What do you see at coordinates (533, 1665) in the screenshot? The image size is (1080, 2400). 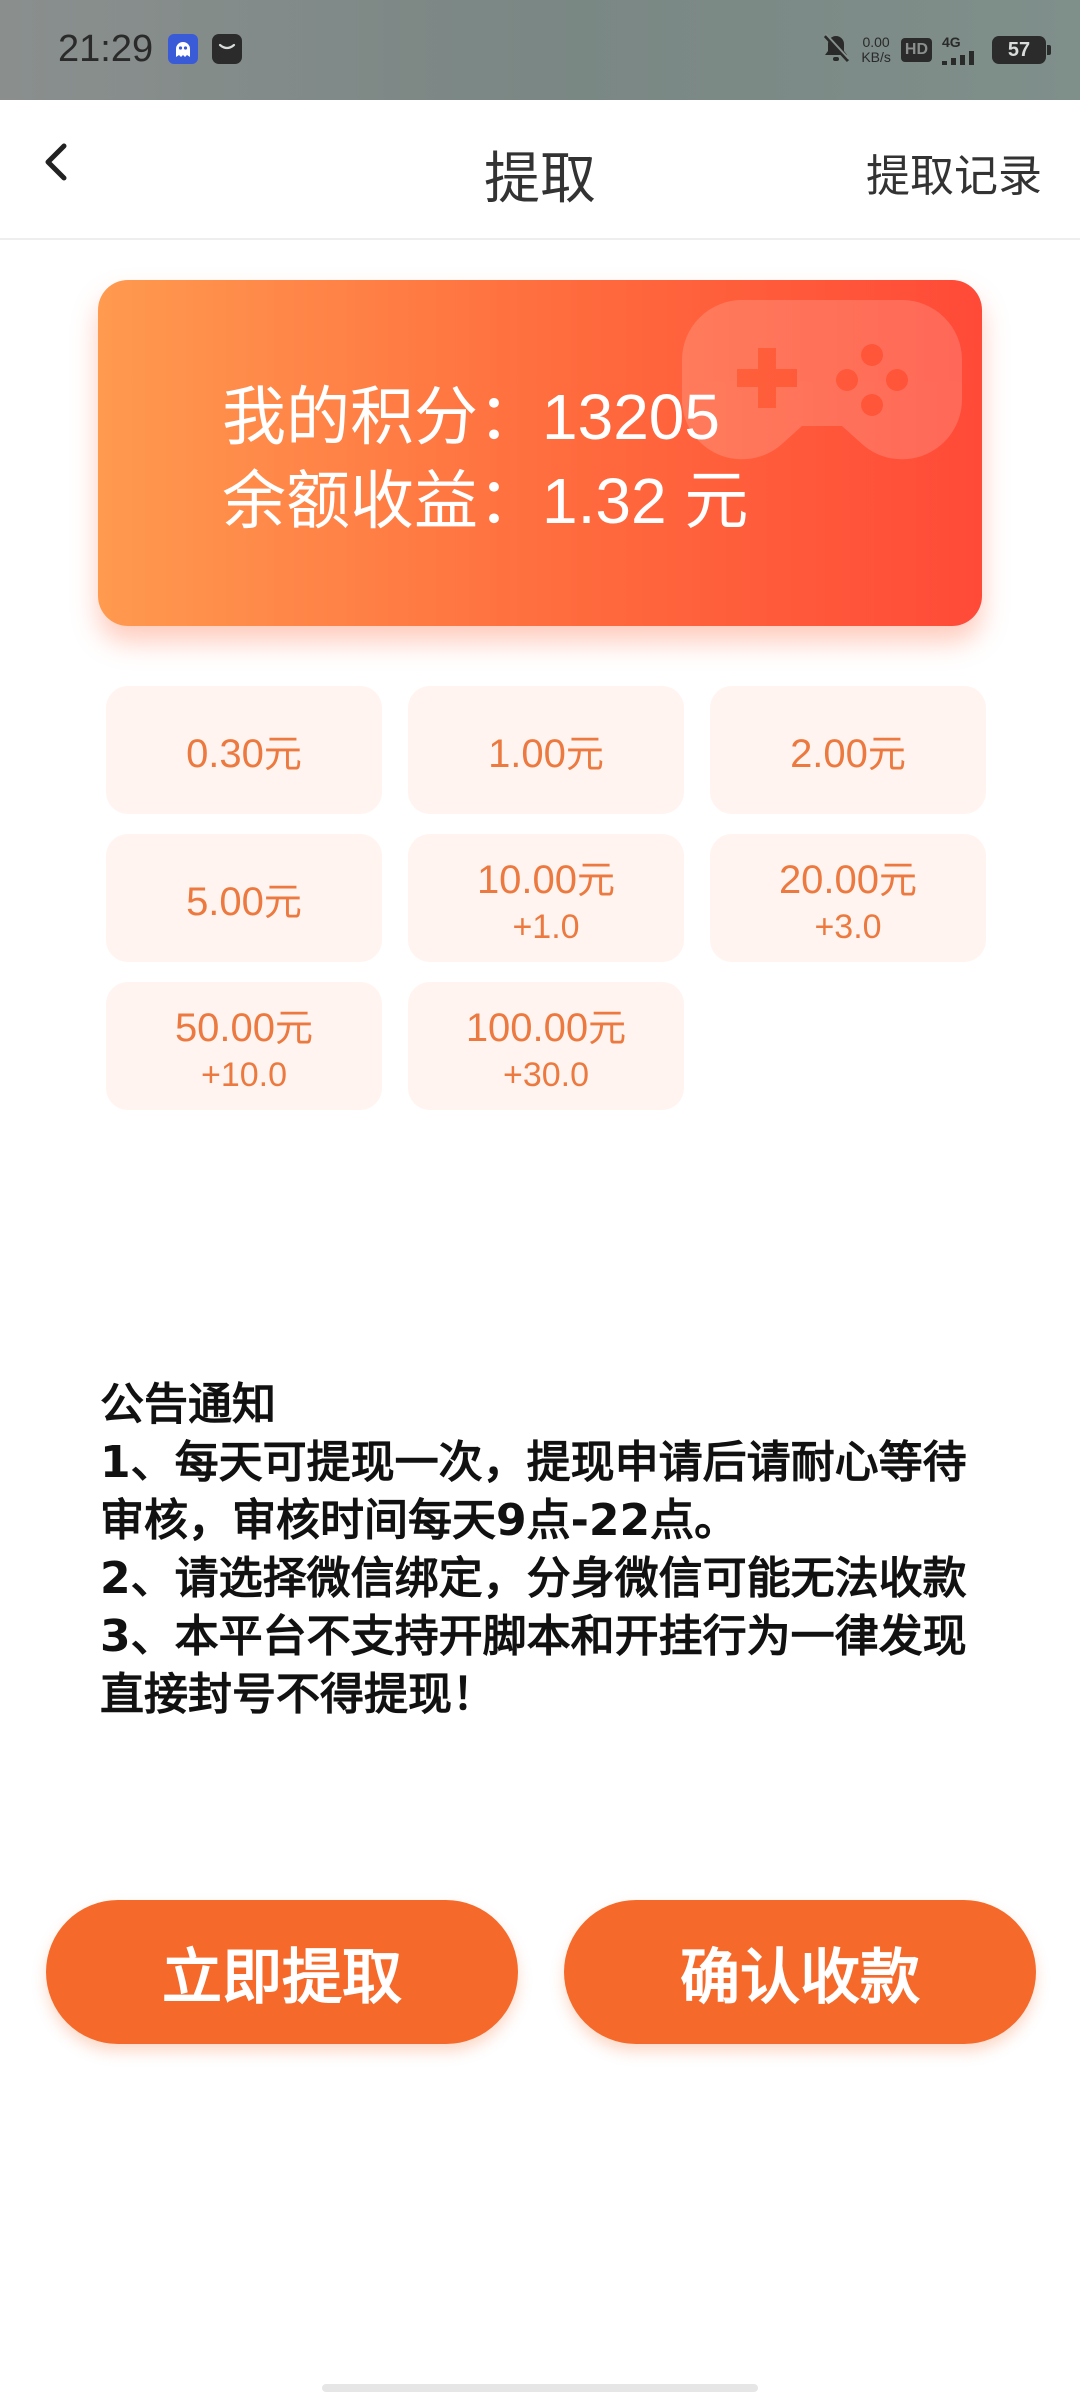 I see `announcement-line: 3、本平台不支持开脚本和开挂行为一律发现直接封号不得提现！` at bounding box center [533, 1665].